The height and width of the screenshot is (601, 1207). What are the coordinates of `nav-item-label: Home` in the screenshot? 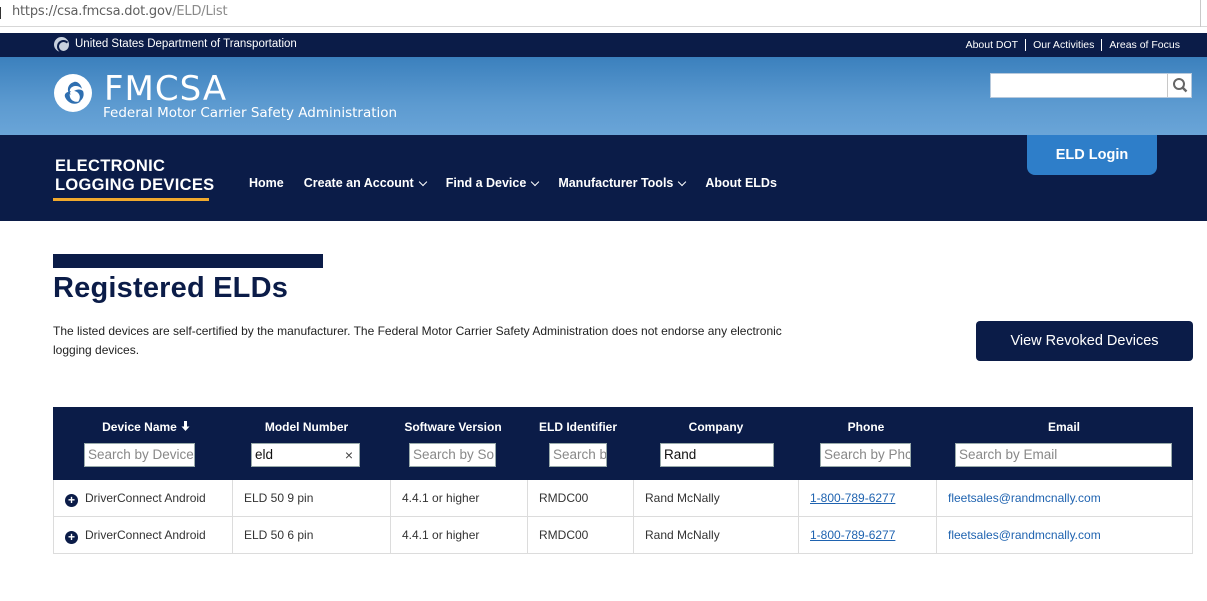 It's located at (266, 183).